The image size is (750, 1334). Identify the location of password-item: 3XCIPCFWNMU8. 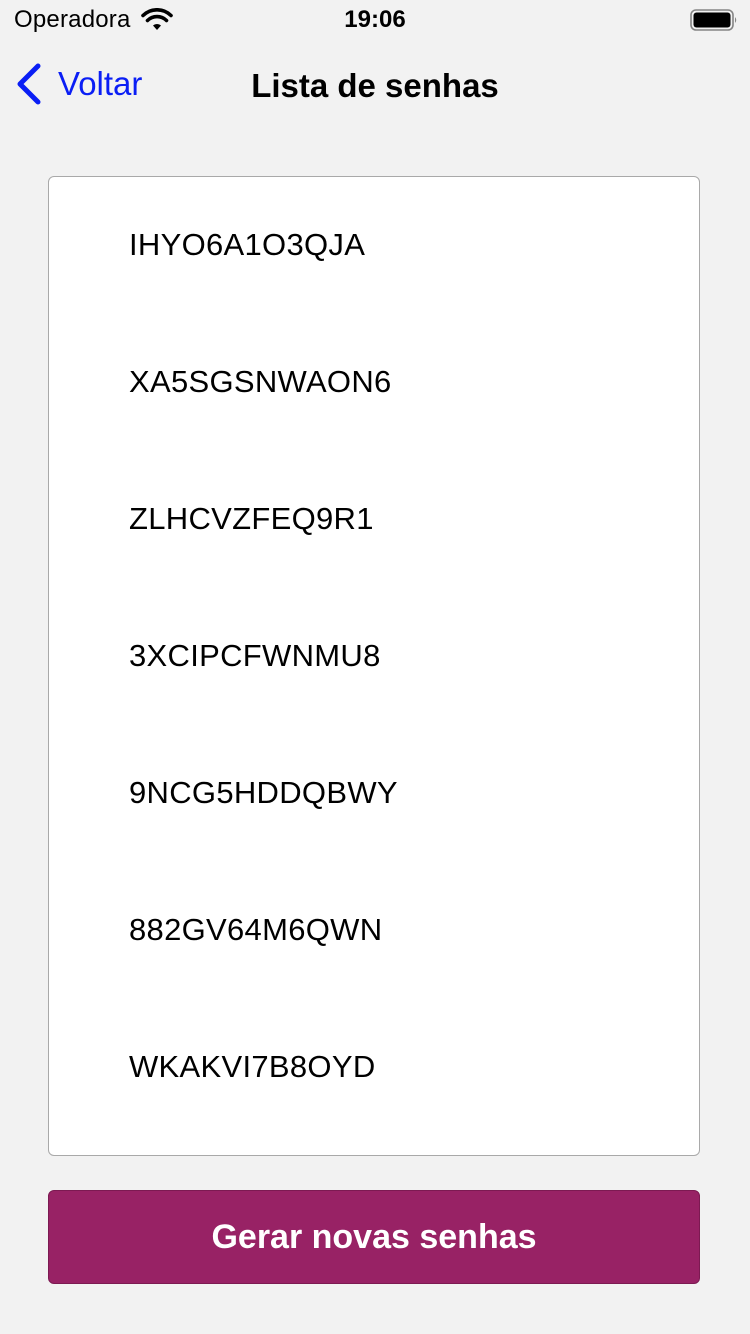
(255, 656).